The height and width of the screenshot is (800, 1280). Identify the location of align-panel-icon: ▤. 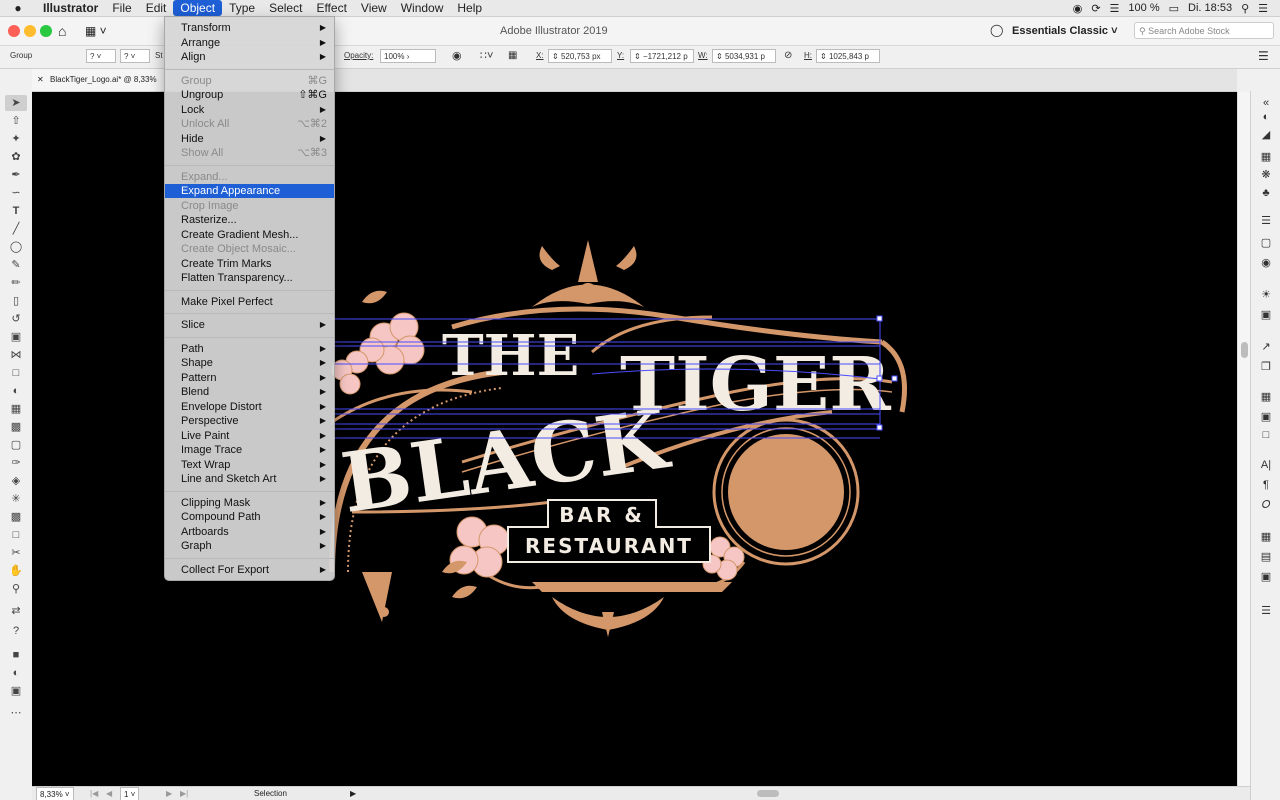
(1266, 557).